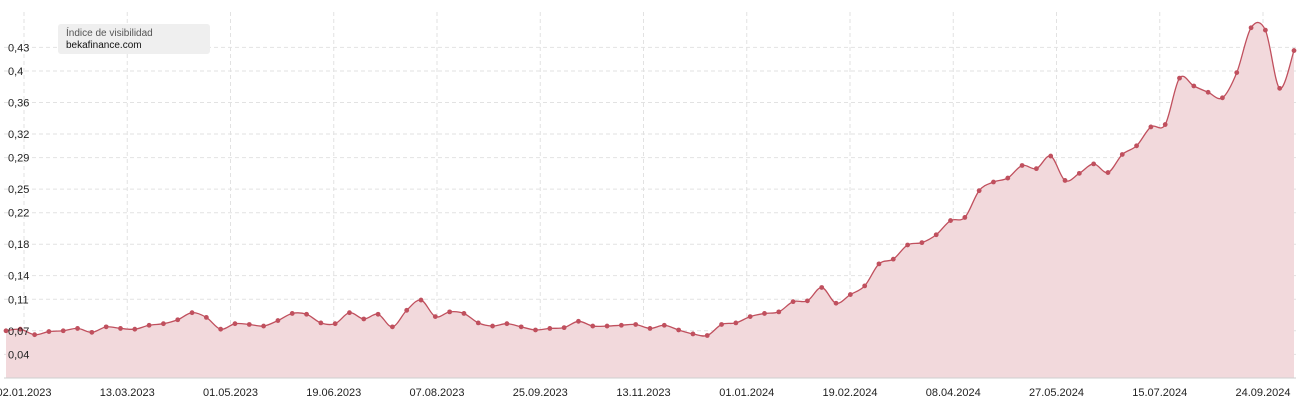  What do you see at coordinates (1056, 393) in the screenshot?
I see `x-tick-label: 27.05.2024` at bounding box center [1056, 393].